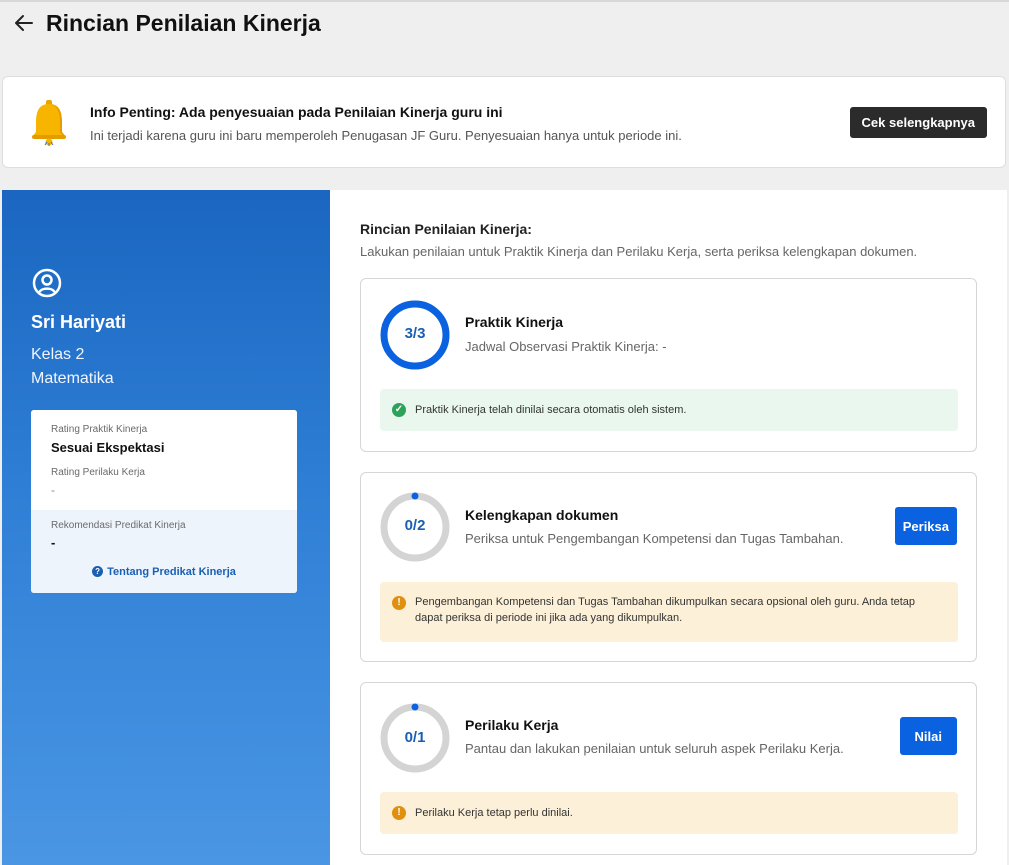 The height and width of the screenshot is (865, 1009). What do you see at coordinates (446, 229) in the screenshot?
I see `details-title: Rincian Penilaian Kinerja:` at bounding box center [446, 229].